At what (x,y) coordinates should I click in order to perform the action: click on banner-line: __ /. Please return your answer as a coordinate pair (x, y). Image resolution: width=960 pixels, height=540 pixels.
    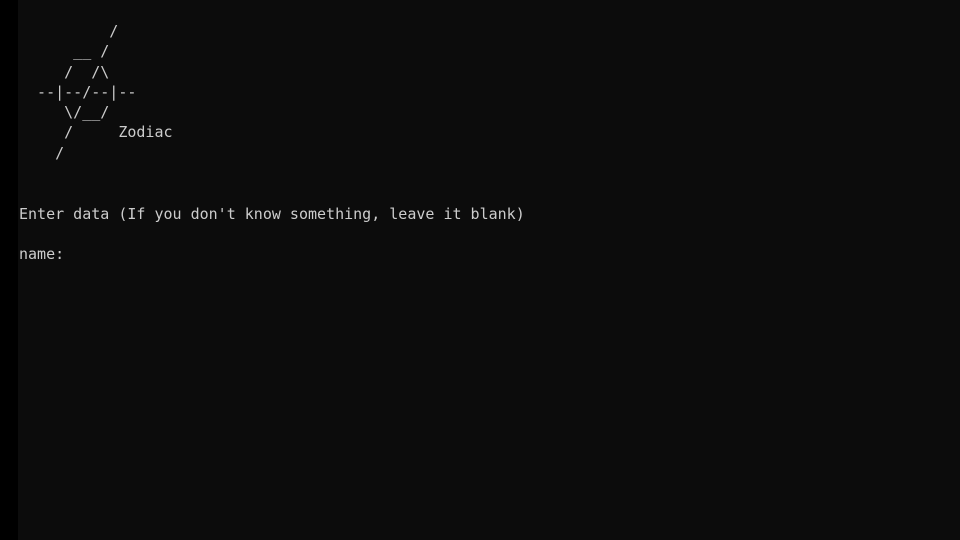
    Looking at the image, I should click on (64, 51).